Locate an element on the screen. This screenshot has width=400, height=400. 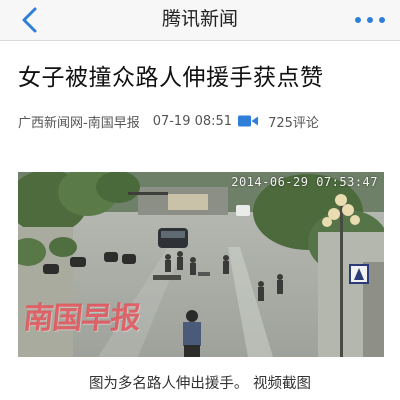
newspaper-watermark: 南国早报 is located at coordinates (81, 318).